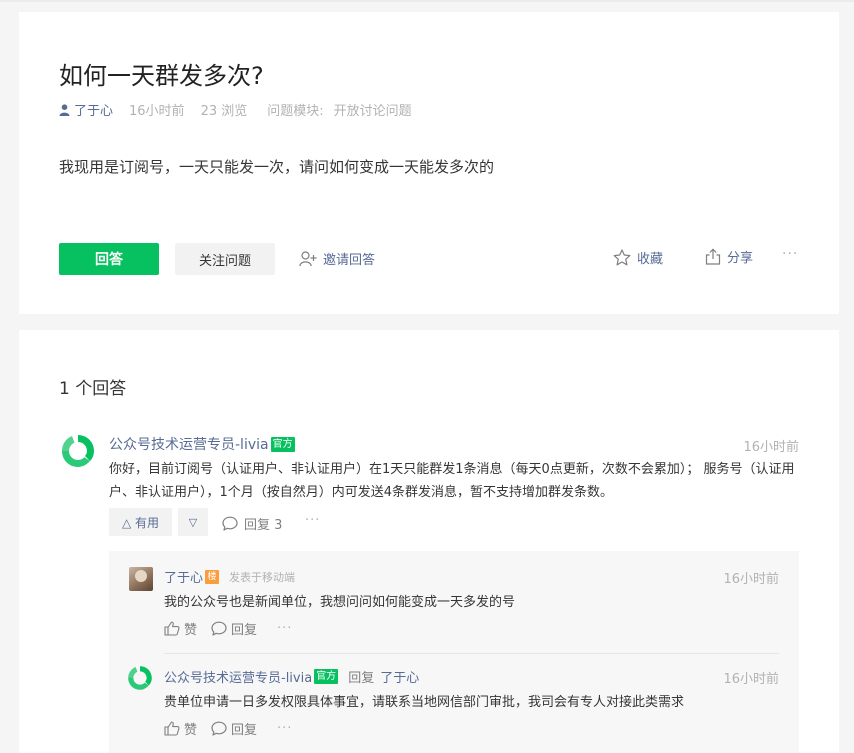  I want to click on question-body: 我现用是订阅号，一天只能发一次，请问如何变成一天能发多次的, so click(277, 167).